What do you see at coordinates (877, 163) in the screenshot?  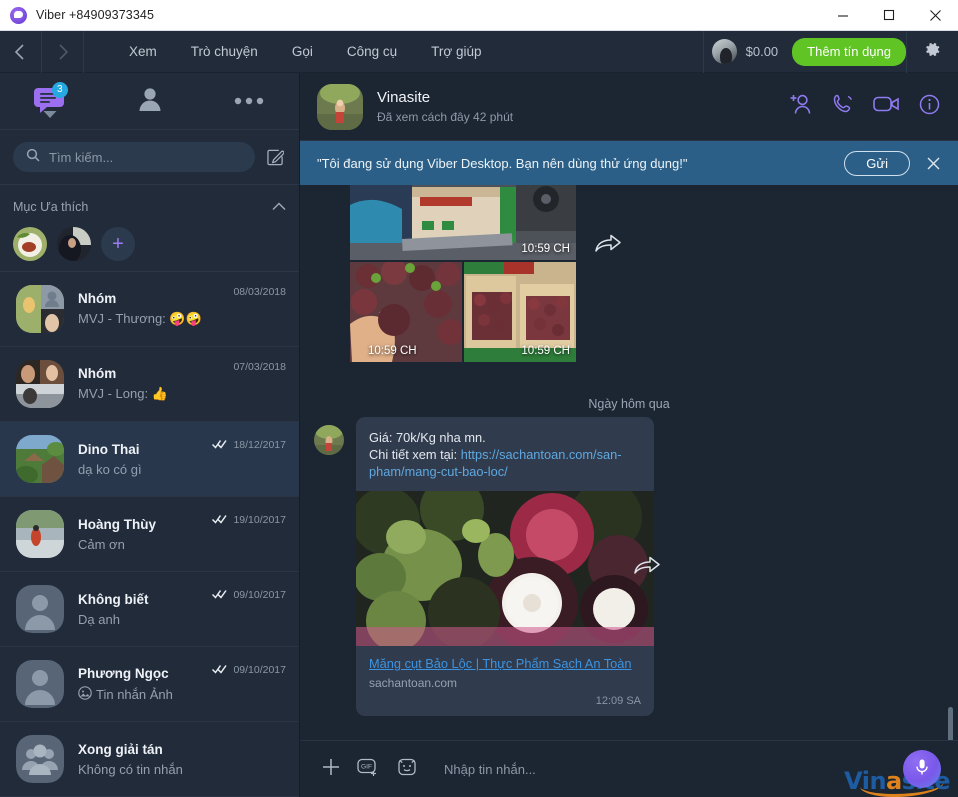 I see `send-button: Gửi` at bounding box center [877, 163].